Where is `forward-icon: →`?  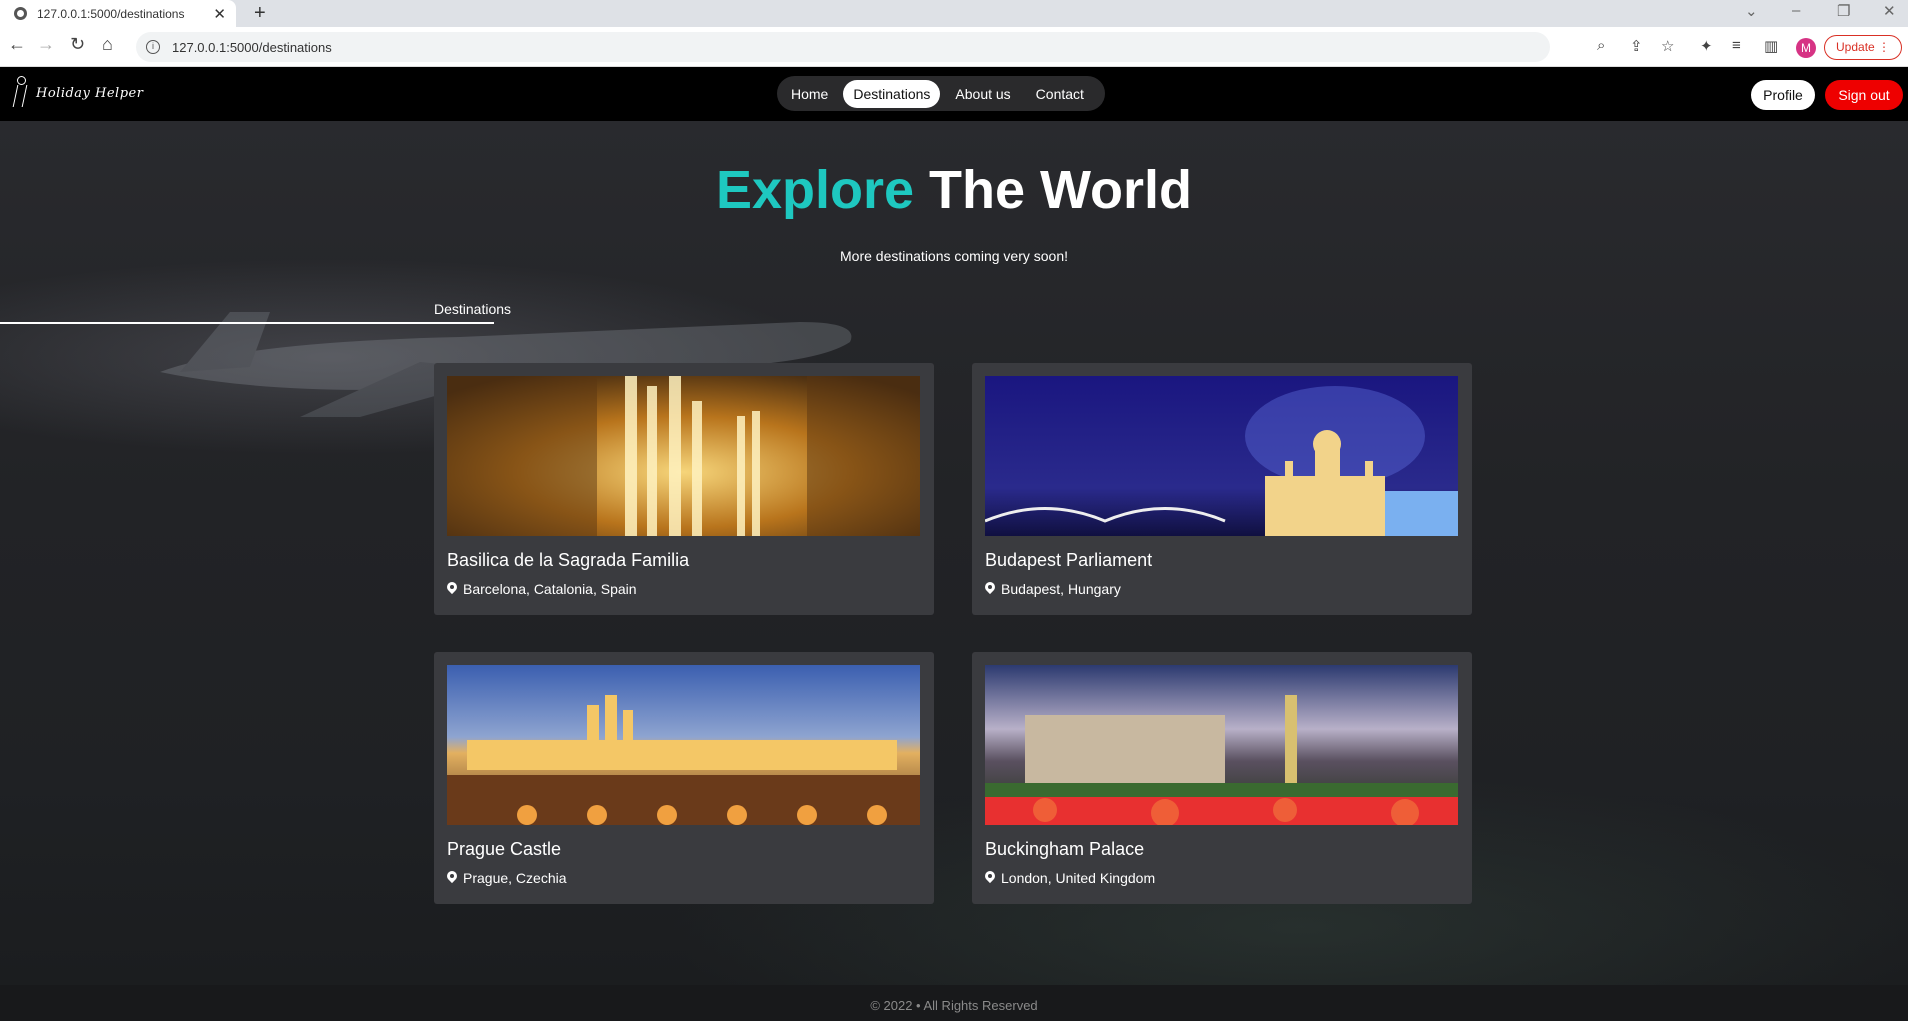 forward-icon: → is located at coordinates (46, 44).